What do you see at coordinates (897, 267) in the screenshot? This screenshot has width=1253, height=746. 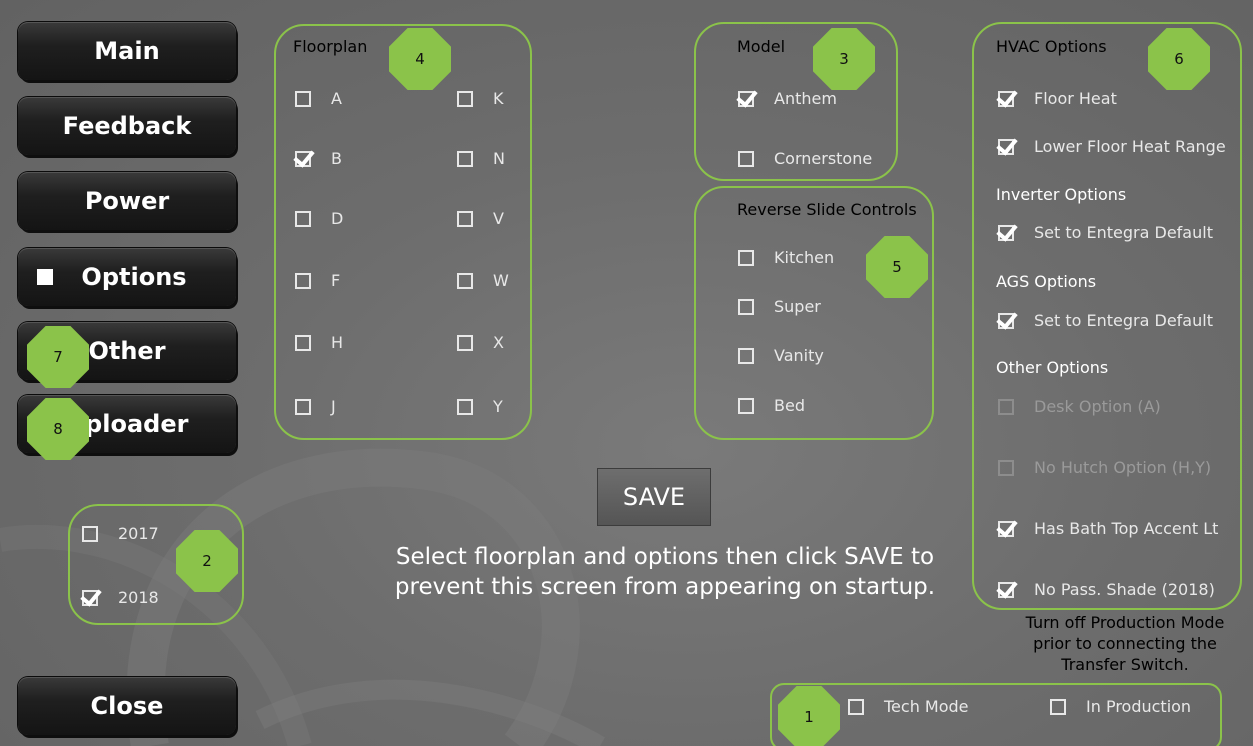 I see `badge-5-label: 5` at bounding box center [897, 267].